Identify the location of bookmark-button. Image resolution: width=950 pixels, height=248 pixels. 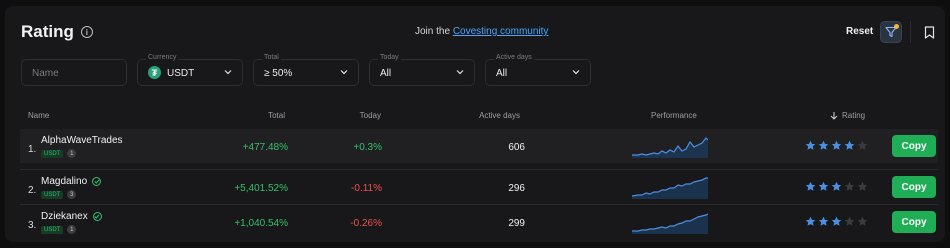
(929, 32).